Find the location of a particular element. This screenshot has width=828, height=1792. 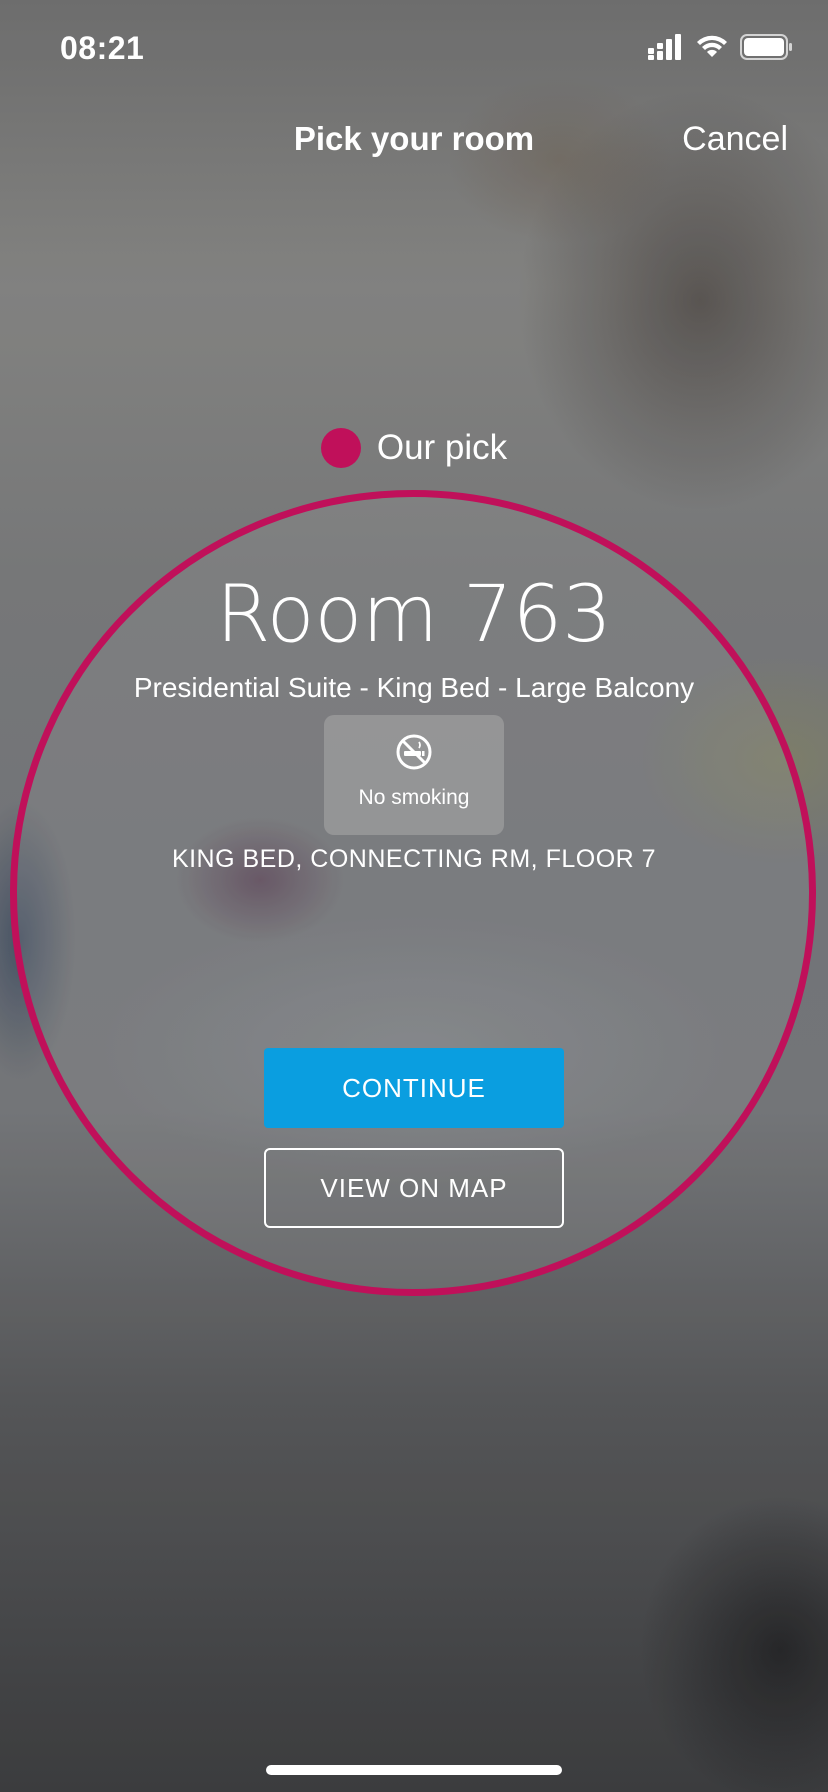

continue-button: CONTINUE is located at coordinates (414, 1088).